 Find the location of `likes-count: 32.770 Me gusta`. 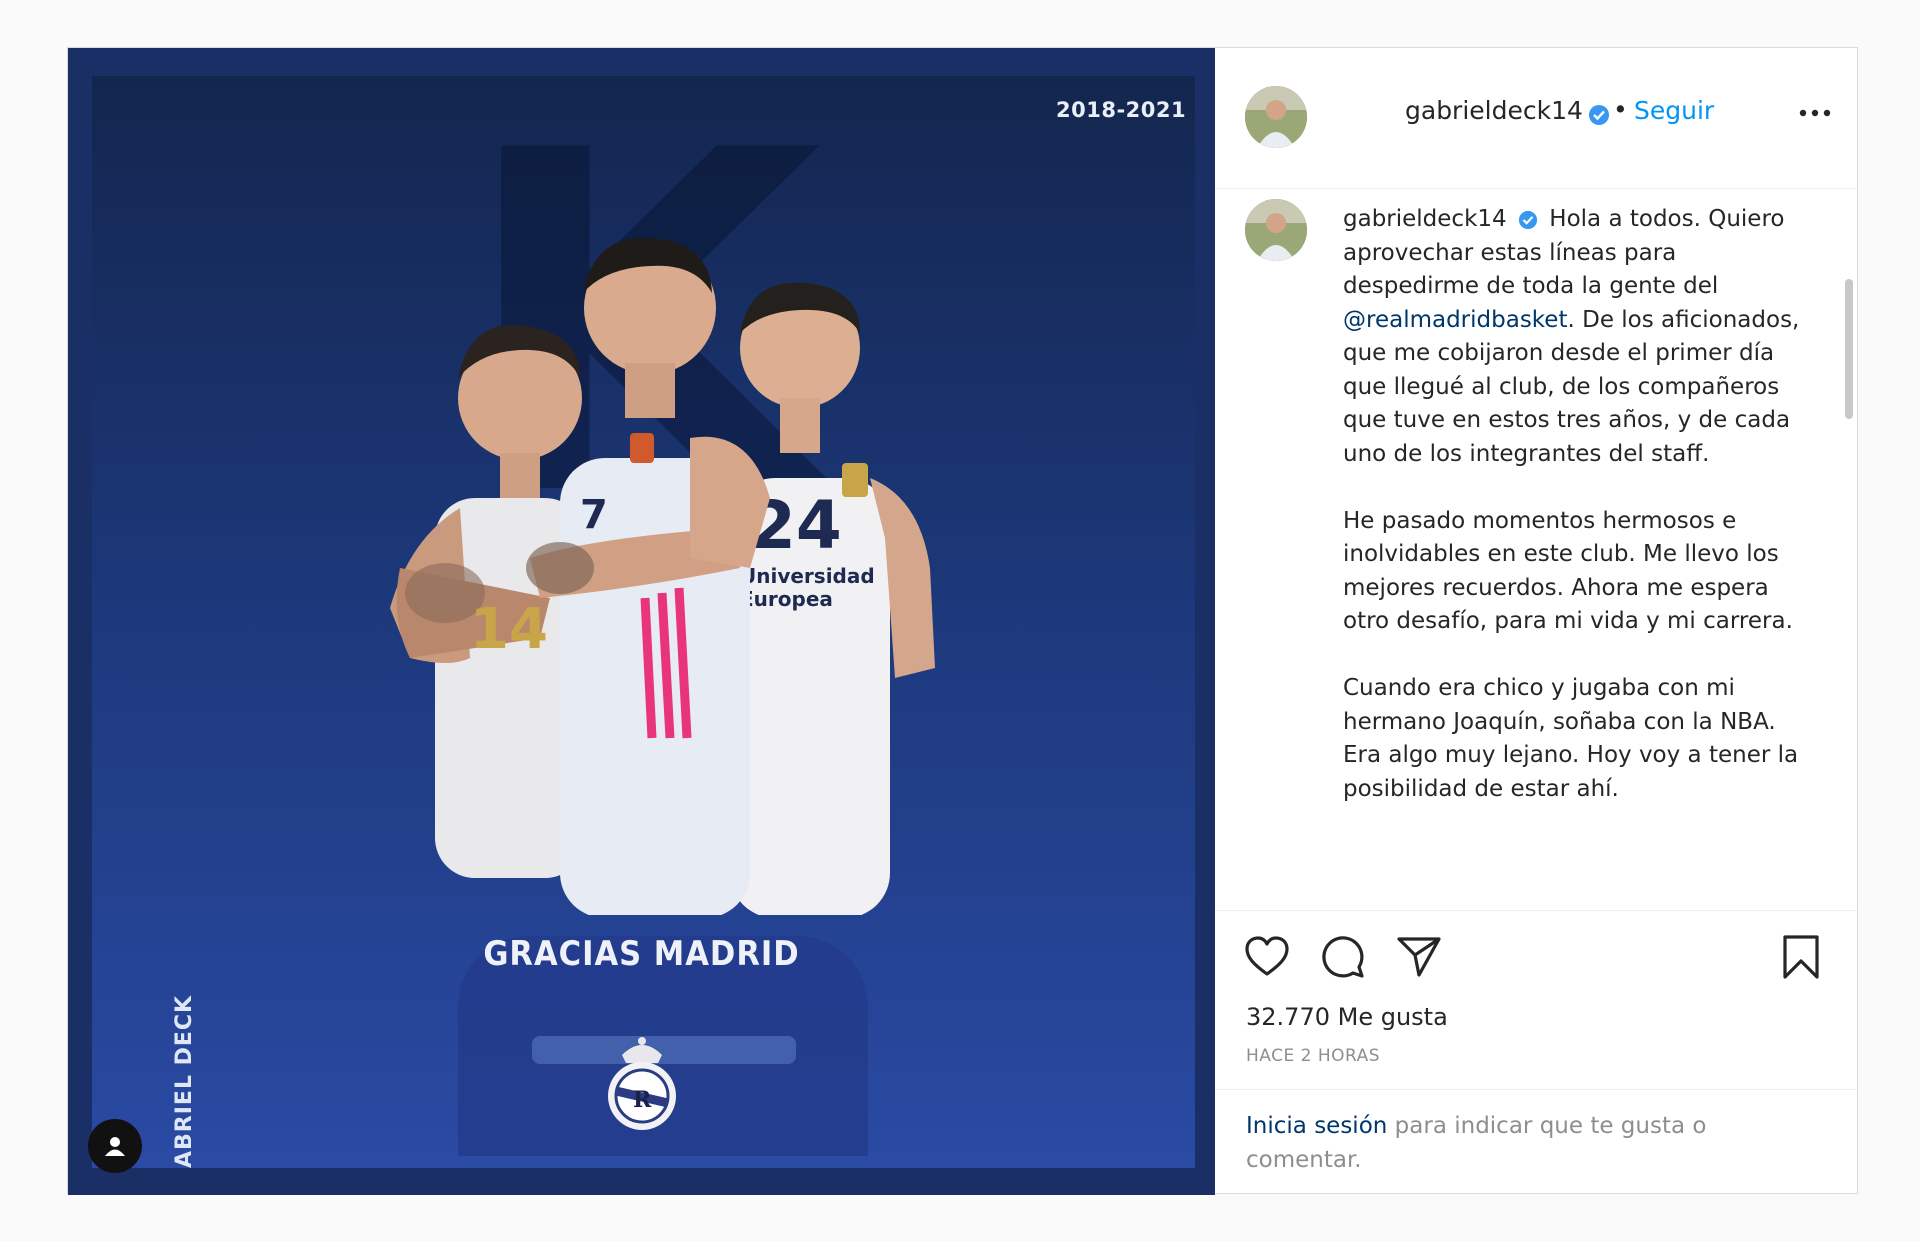

likes-count: 32.770 Me gusta is located at coordinates (1347, 1017).